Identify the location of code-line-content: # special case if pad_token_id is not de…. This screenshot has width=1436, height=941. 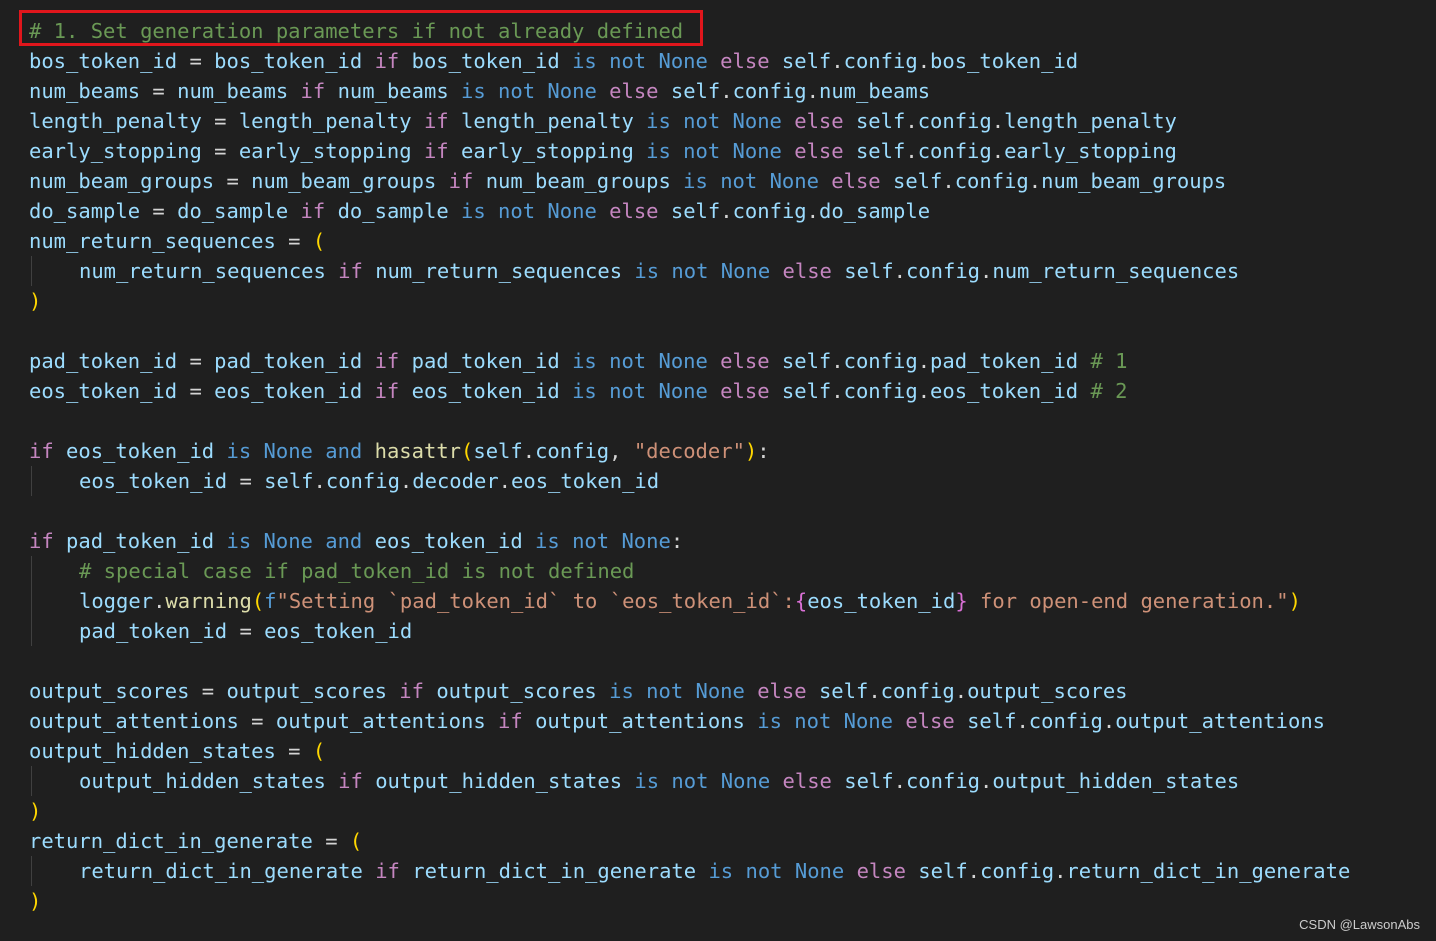
(331, 571).